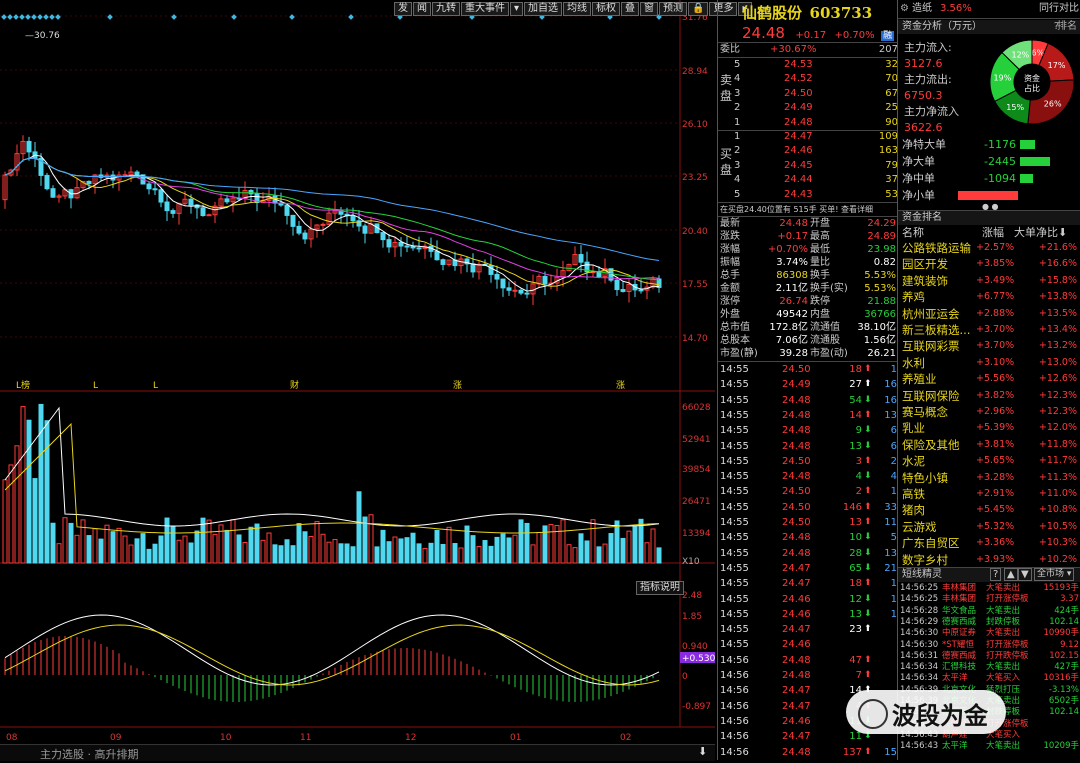  Describe the element at coordinates (989, 478) in the screenshot. I see `sector-row: 特色小镇 +3.28% +11.3%` at that location.